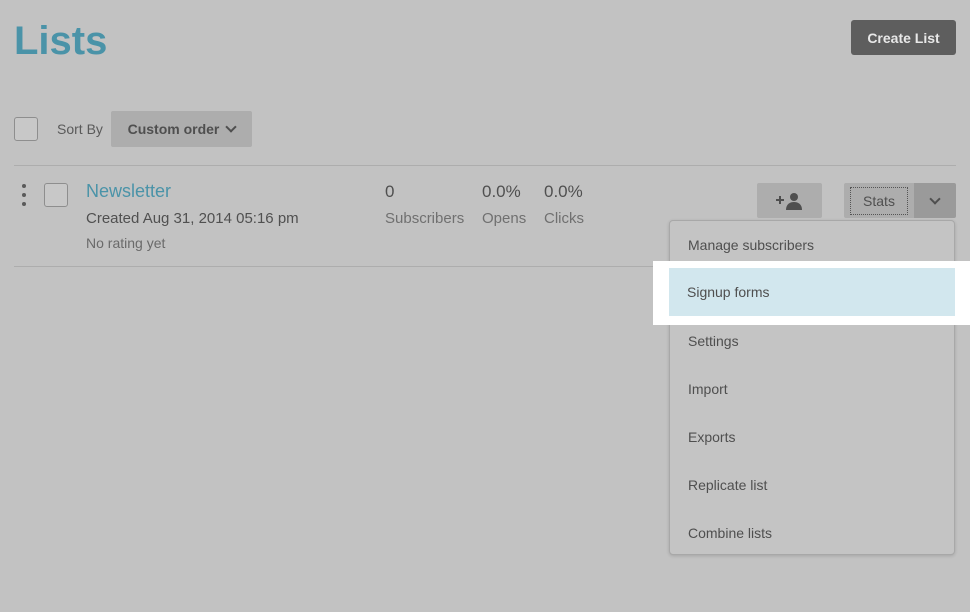 The height and width of the screenshot is (612, 970). What do you see at coordinates (80, 129) in the screenshot?
I see `sort-label: Sort By` at bounding box center [80, 129].